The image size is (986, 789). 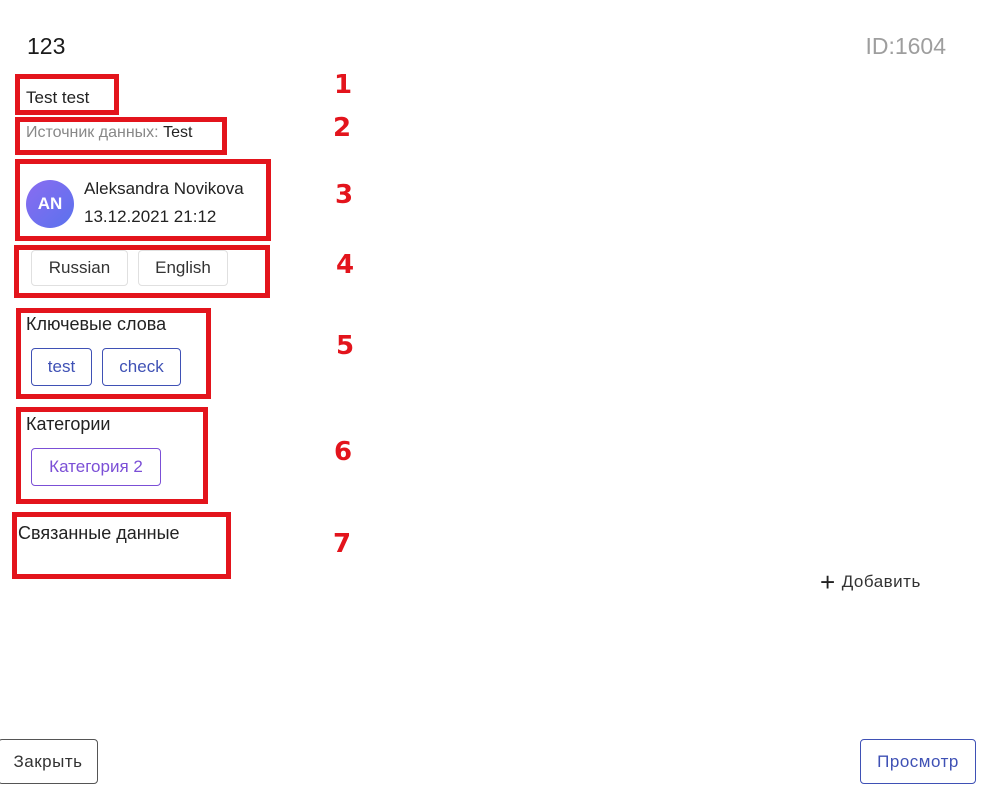 I want to click on keywords-title: Ключевые слова, so click(x=96, y=324).